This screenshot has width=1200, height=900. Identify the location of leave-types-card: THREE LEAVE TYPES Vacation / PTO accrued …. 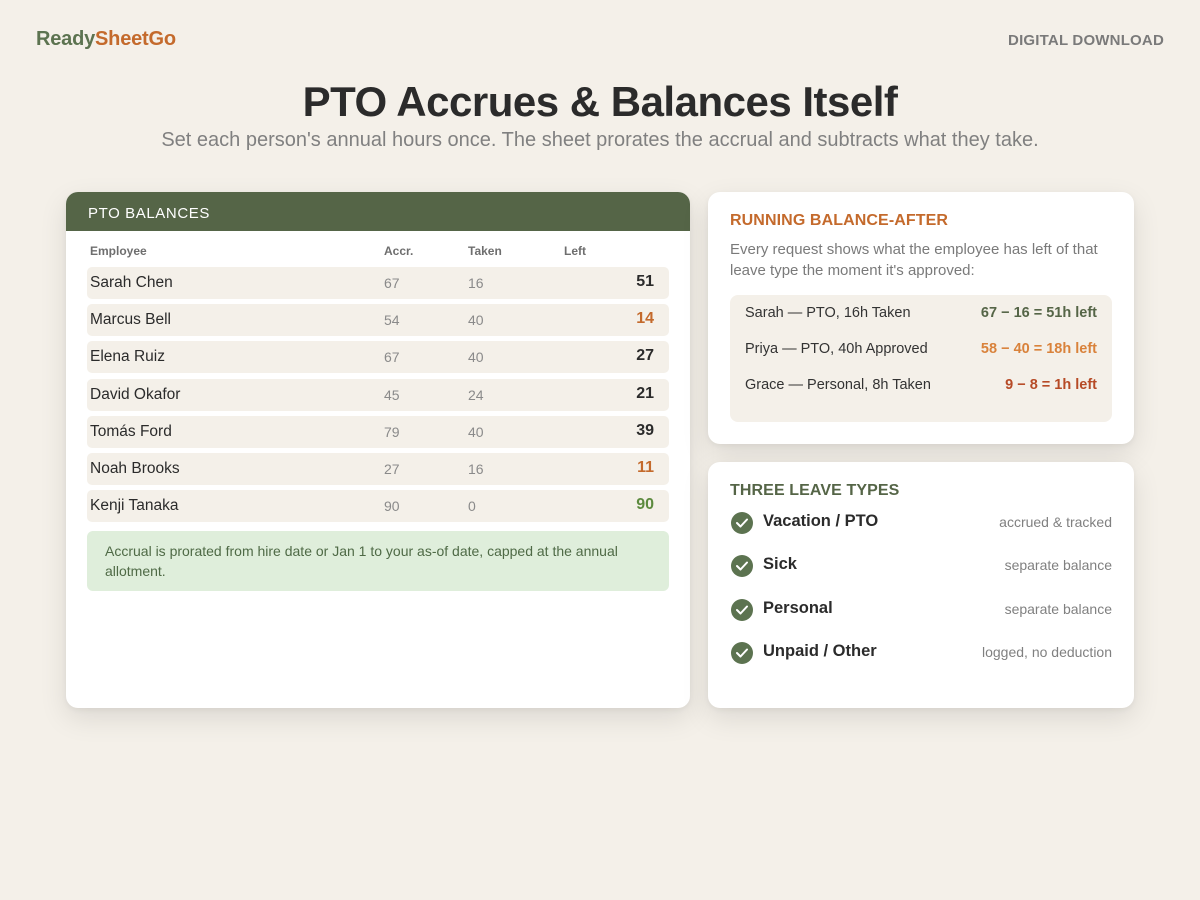
(921, 585).